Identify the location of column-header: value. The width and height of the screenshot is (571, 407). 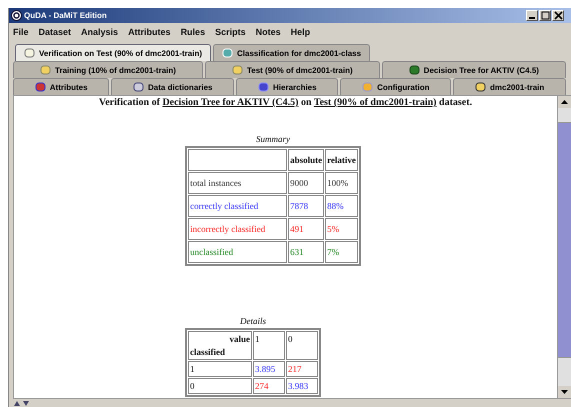
(239, 339).